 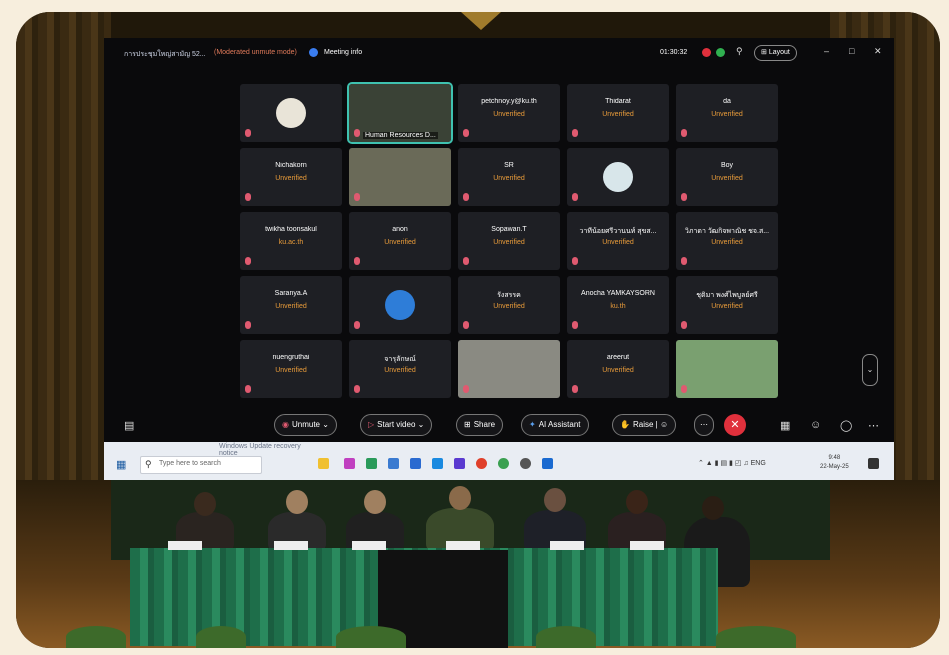 I want to click on close-icon: ✕, so click(x=878, y=51).